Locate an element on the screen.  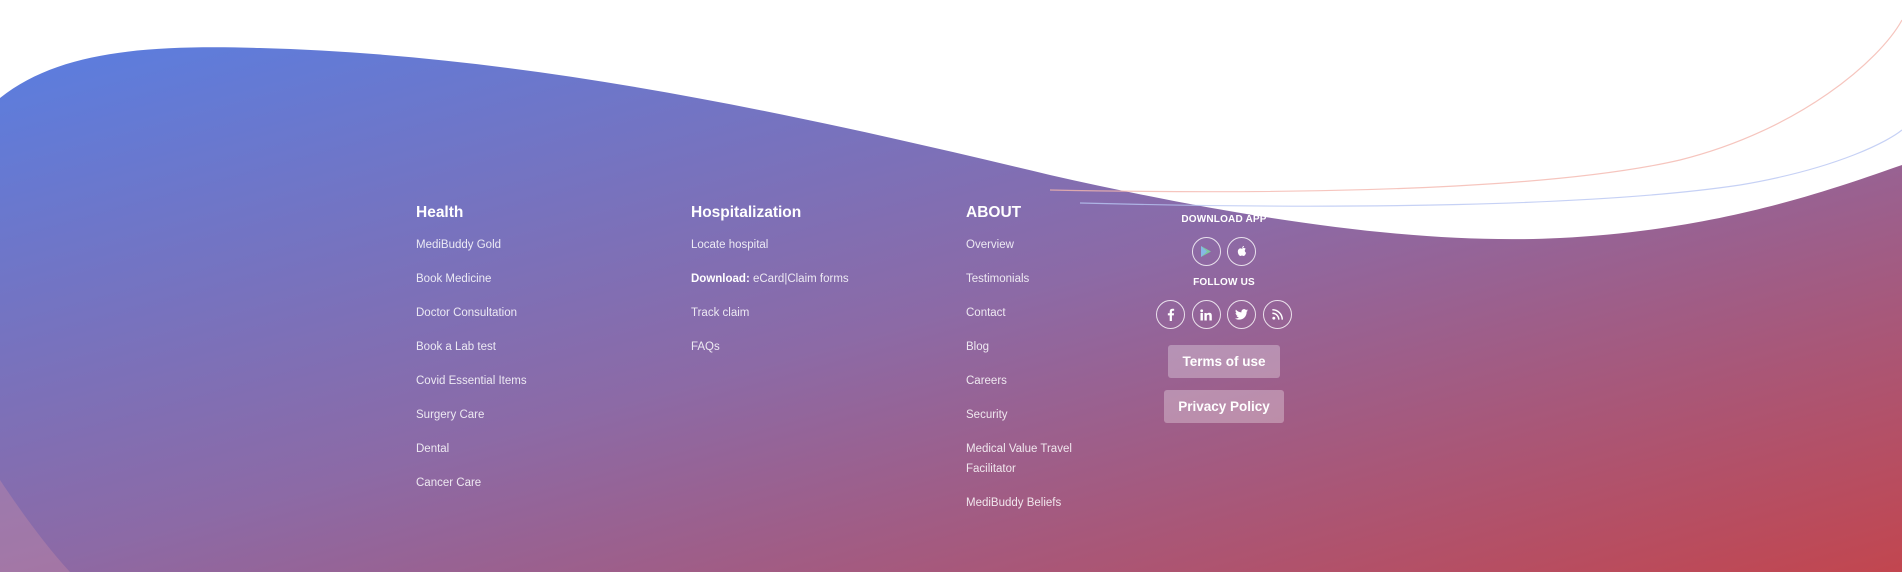
decorative-line-blue is located at coordinates (1490, 168).